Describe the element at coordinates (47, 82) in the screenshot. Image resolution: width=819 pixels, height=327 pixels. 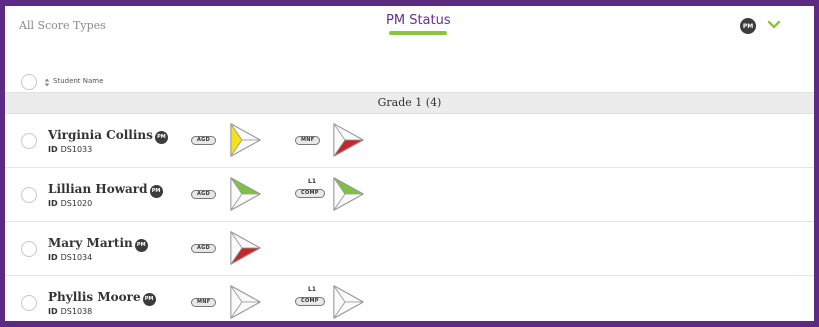
I see `sort-icon` at that location.